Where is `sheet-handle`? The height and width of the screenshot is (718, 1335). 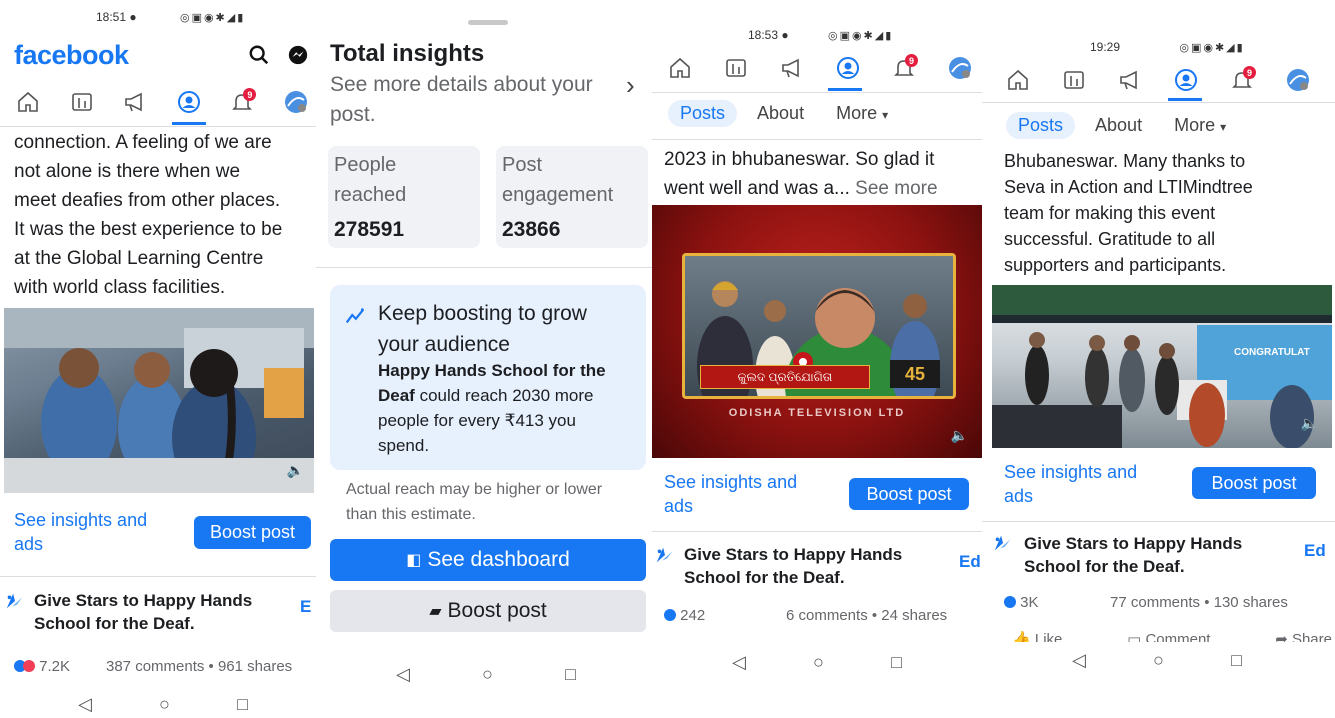
sheet-handle is located at coordinates (488, 22).